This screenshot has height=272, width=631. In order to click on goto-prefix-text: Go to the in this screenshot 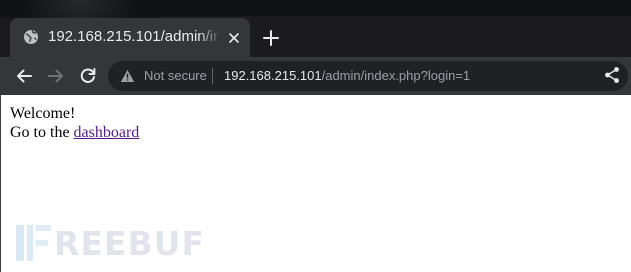, I will do `click(42, 132)`.